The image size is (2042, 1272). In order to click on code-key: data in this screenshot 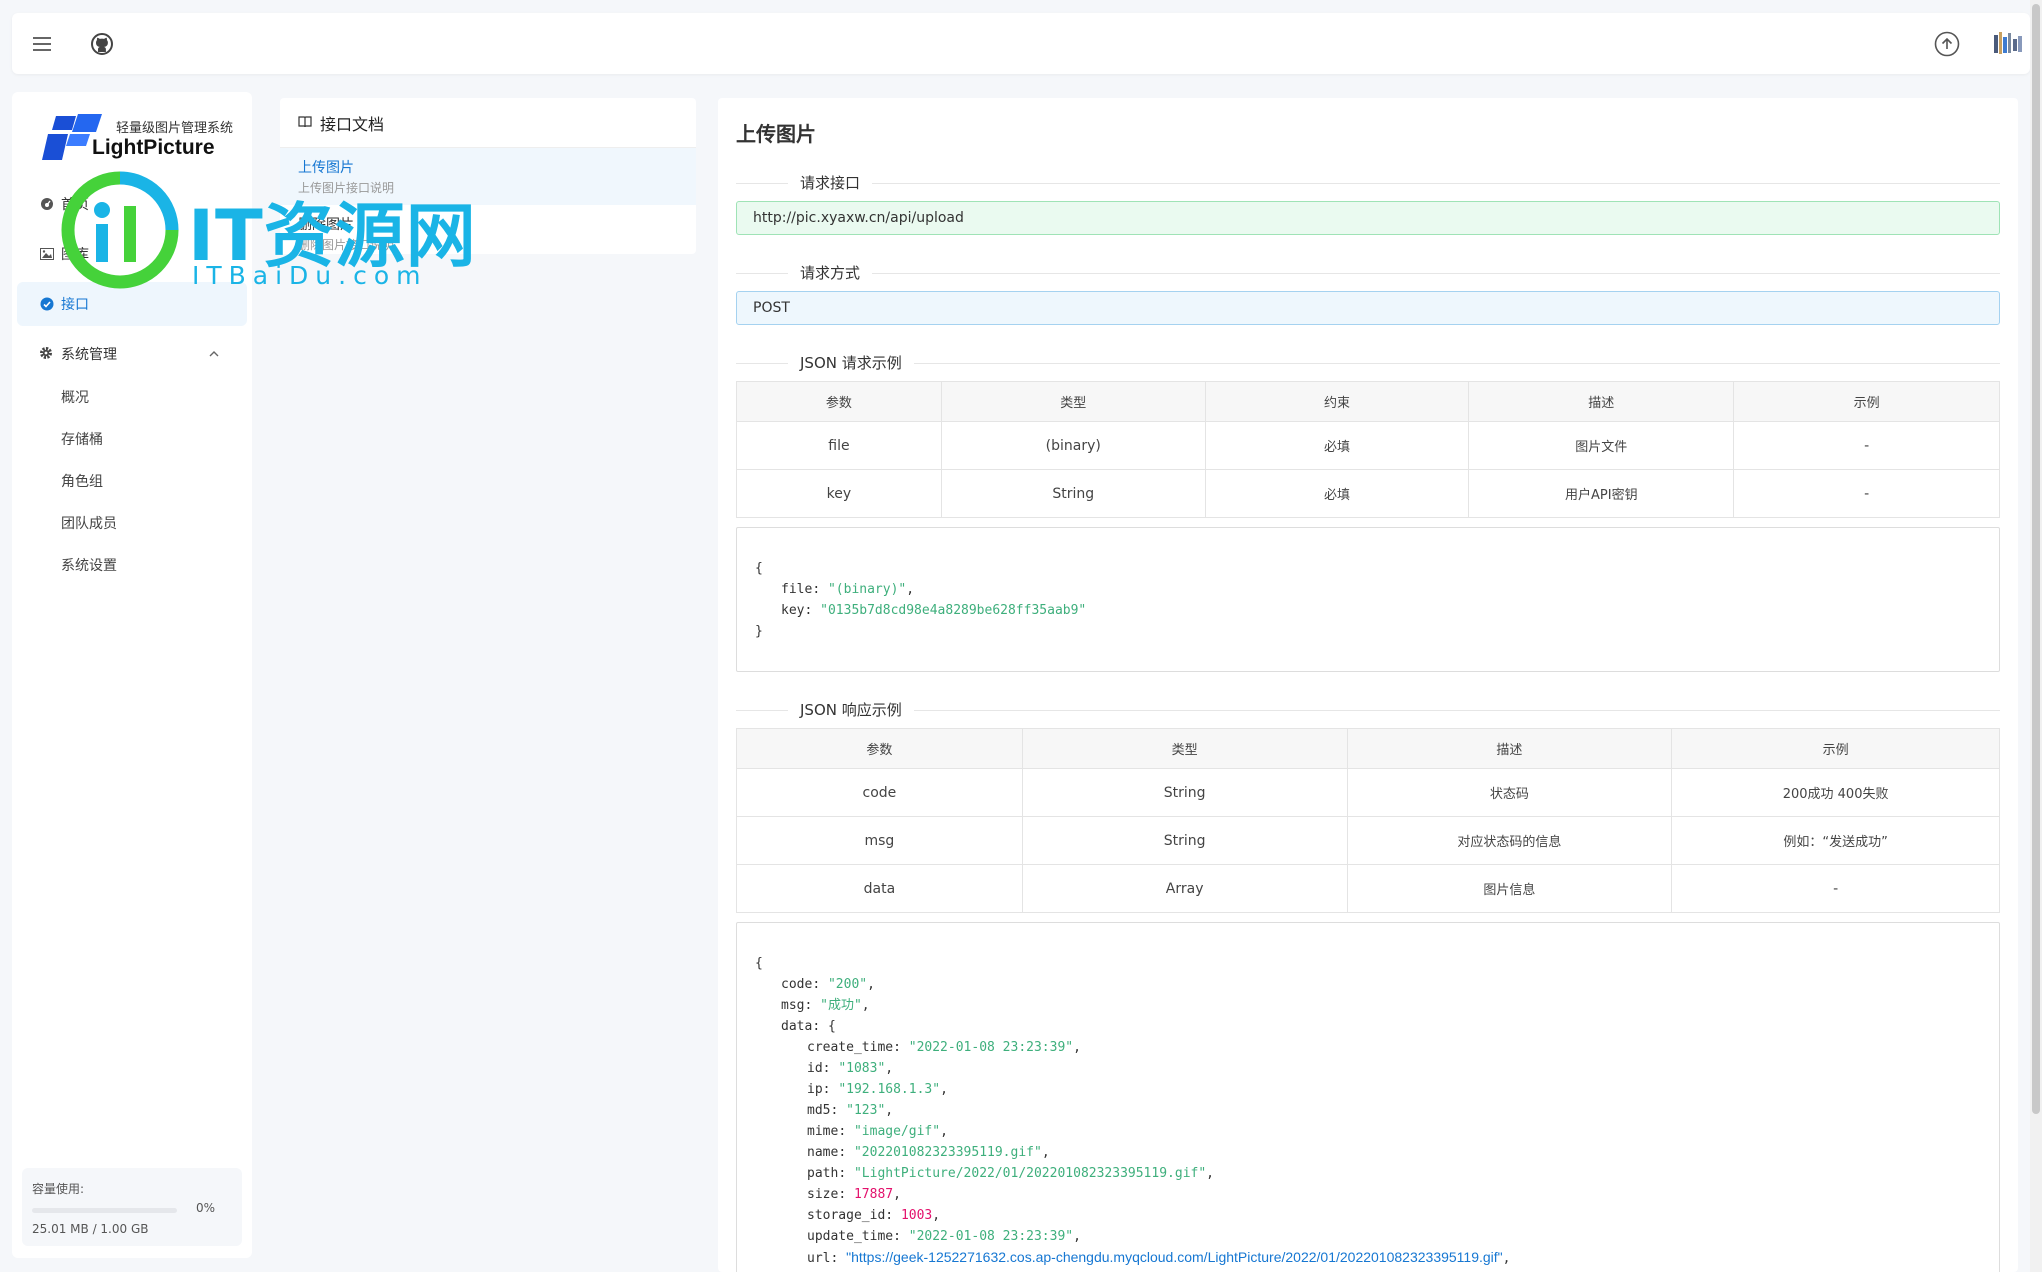, I will do `click(797, 1026)`.